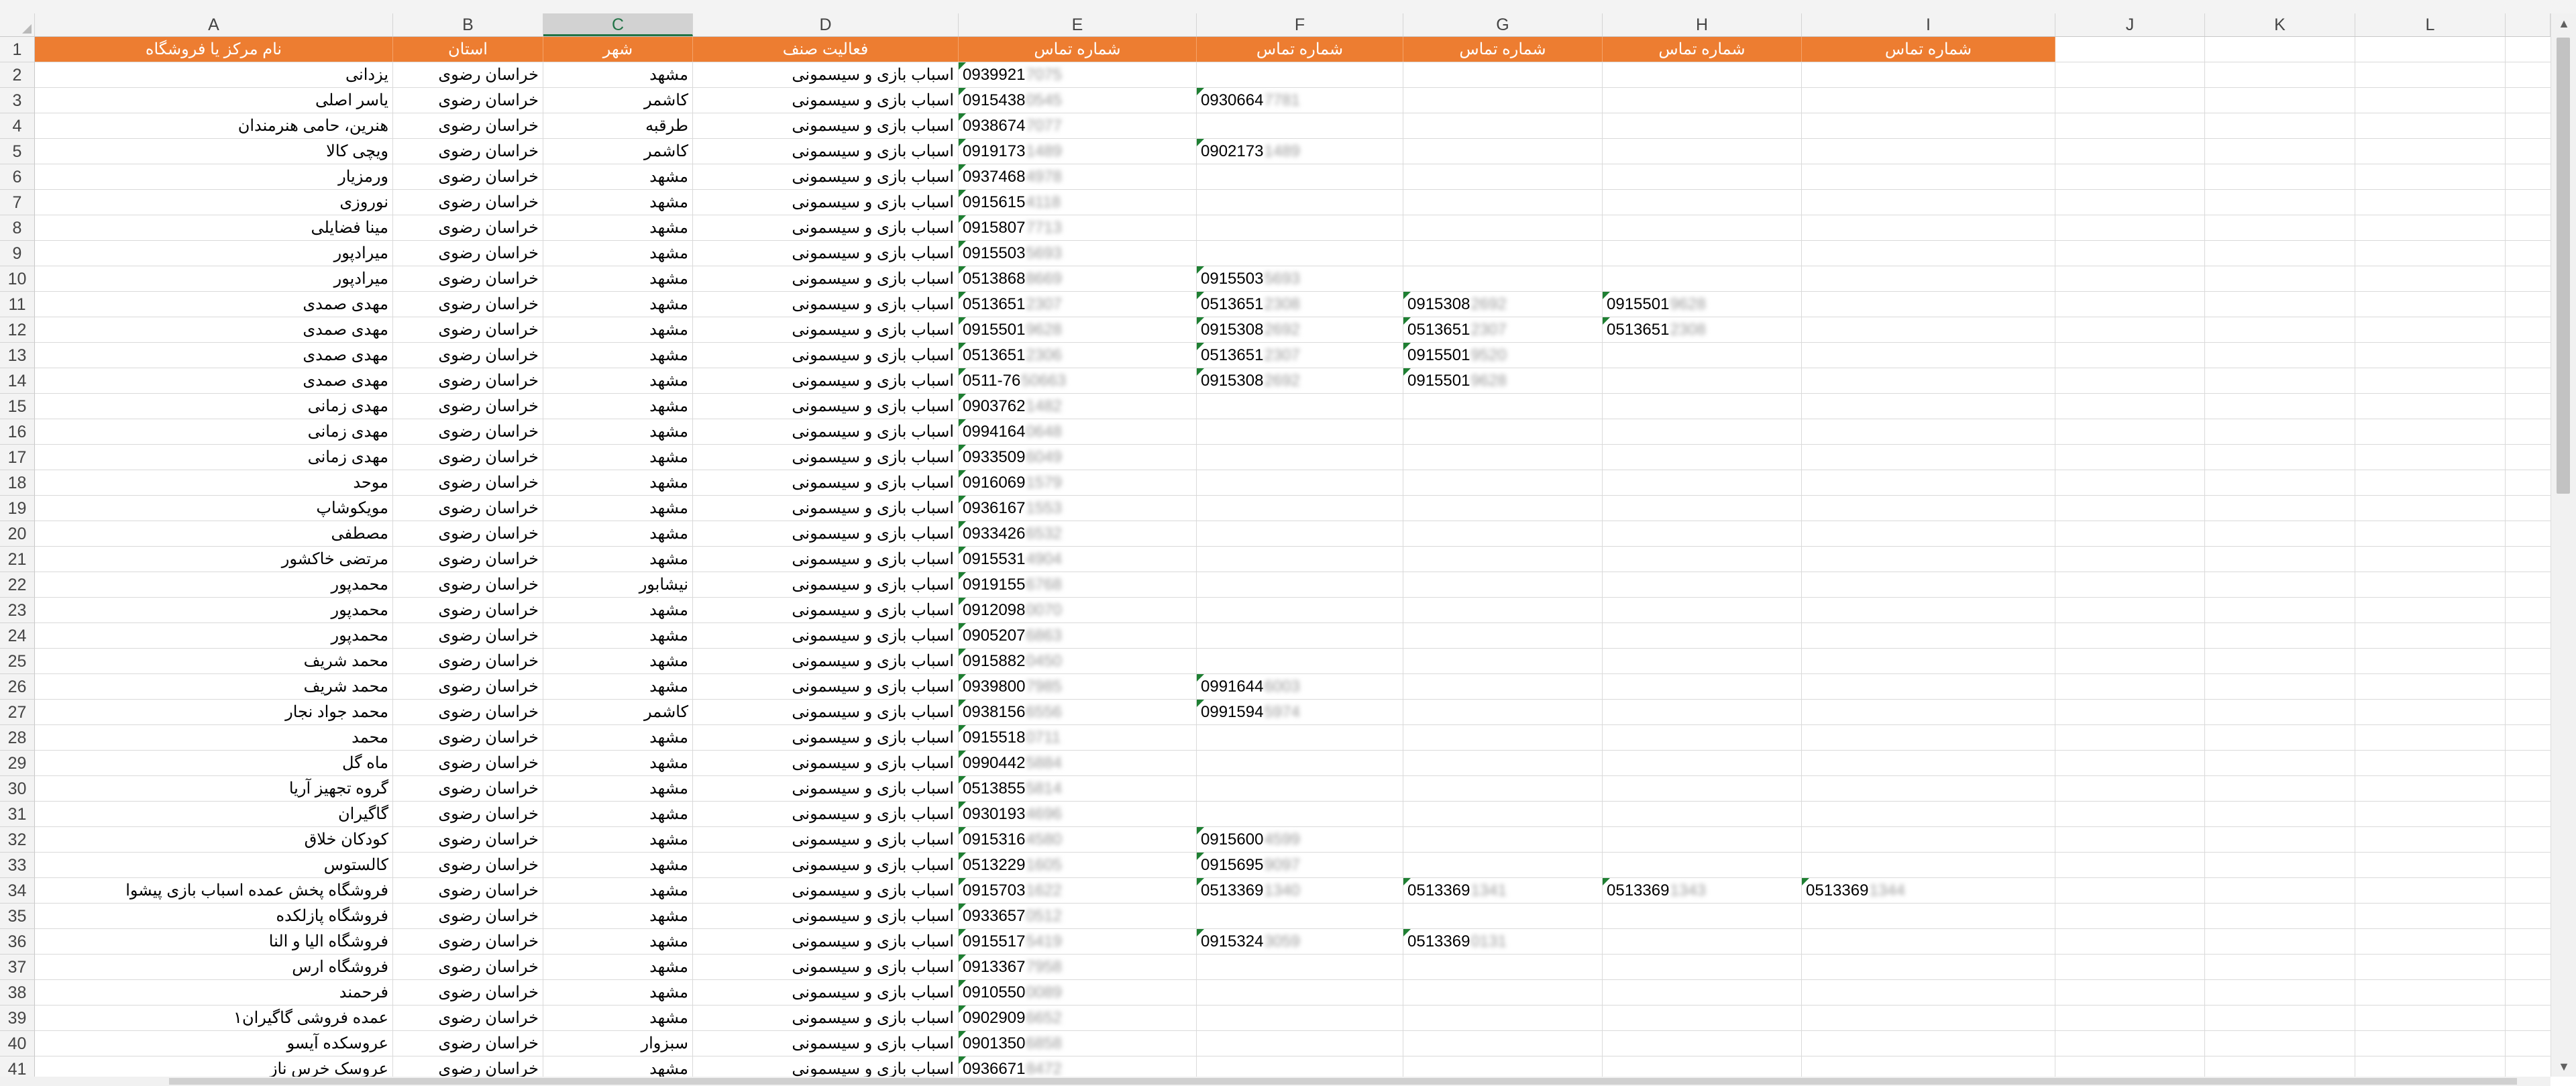 The width and height of the screenshot is (2576, 1086). Describe the element at coordinates (1078, 508) in the screenshot. I see `phone-cell: 09361671553` at that location.